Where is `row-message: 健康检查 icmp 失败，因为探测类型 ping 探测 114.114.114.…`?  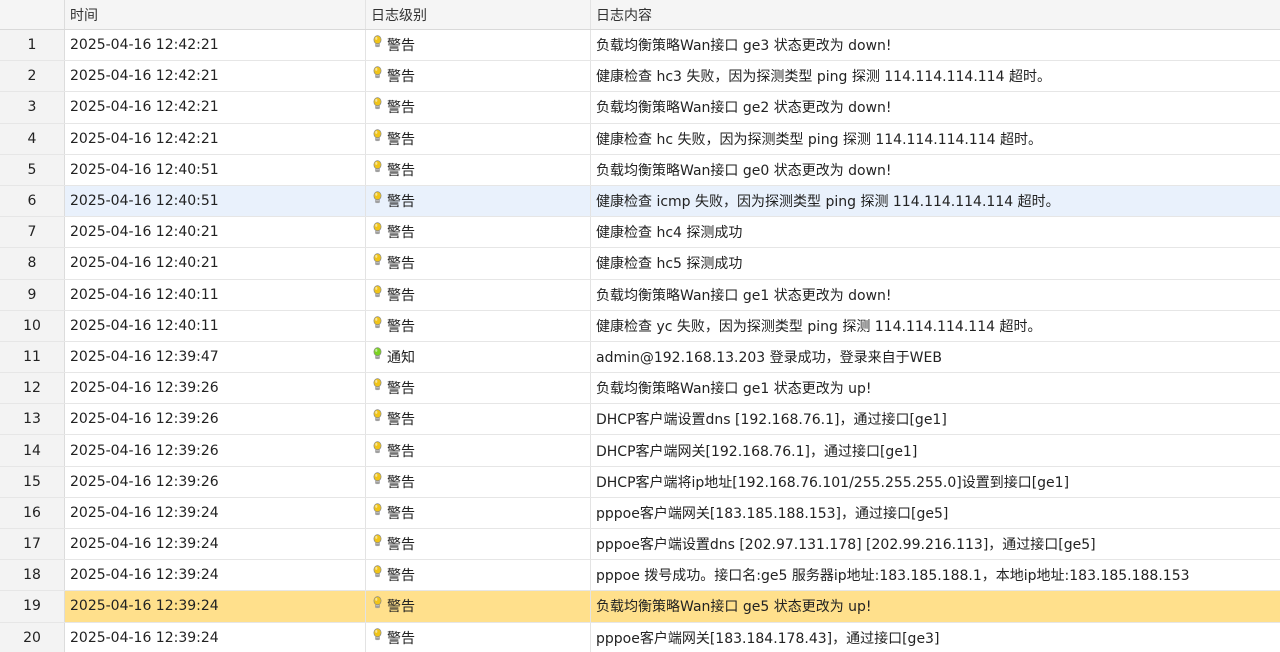 row-message: 健康检查 icmp 失败，因为探测类型 ping 探测 114.114.114.… is located at coordinates (828, 202).